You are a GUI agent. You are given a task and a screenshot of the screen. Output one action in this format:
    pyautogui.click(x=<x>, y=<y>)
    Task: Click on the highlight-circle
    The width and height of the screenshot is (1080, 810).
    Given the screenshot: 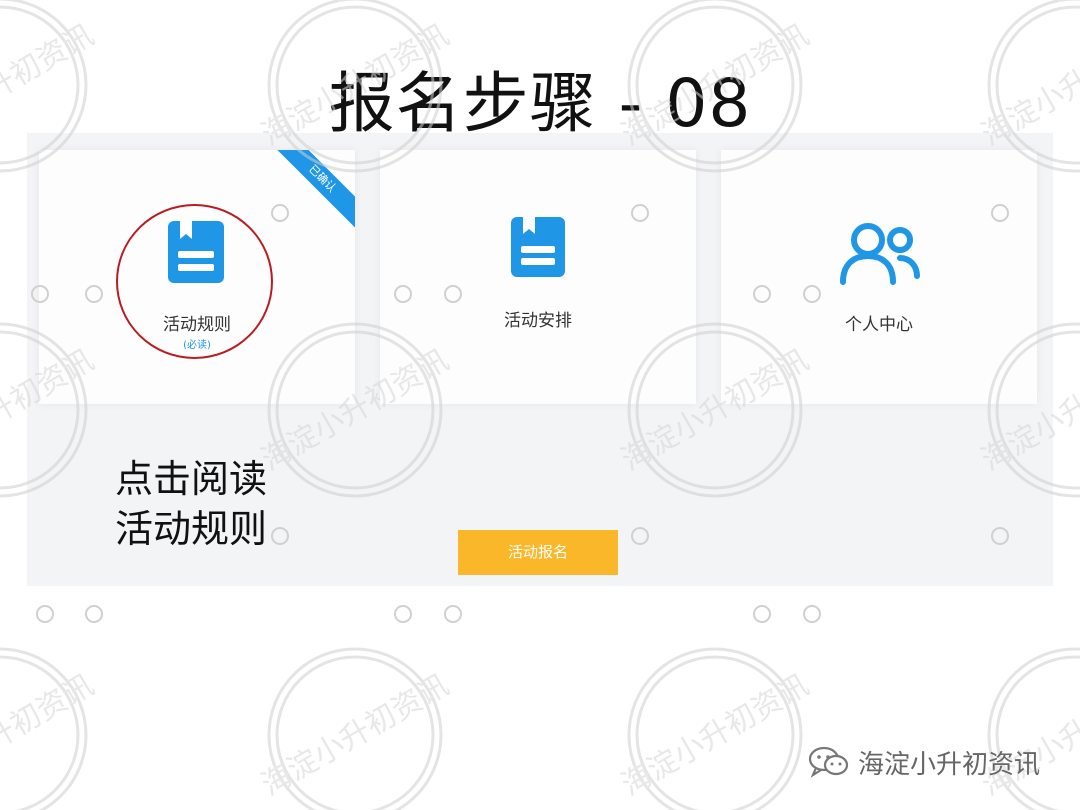 What is the action you would take?
    pyautogui.click(x=194, y=281)
    